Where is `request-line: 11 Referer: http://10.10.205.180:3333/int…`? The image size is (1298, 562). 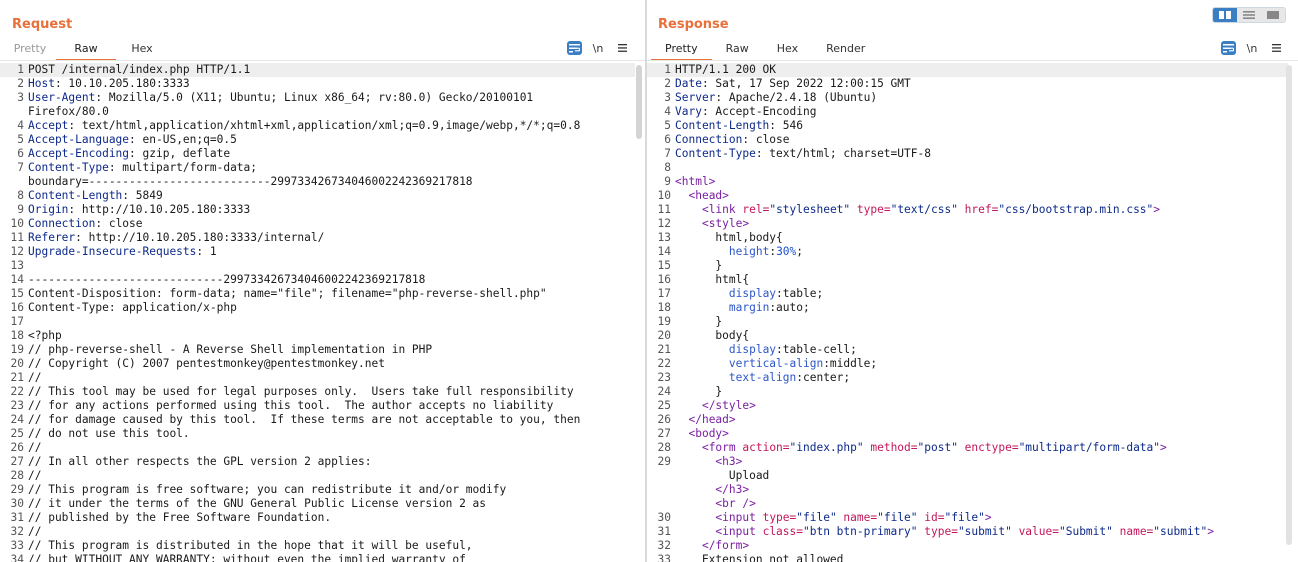 request-line: 11 Referer: http://10.10.205.180:3333/int… is located at coordinates (317, 238).